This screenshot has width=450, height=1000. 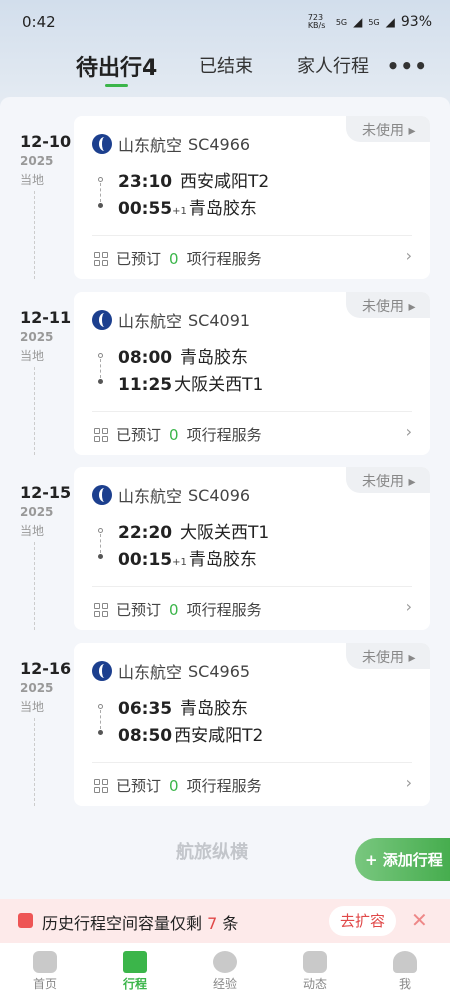 I want to click on trip-date: 12-15, so click(x=46, y=492).